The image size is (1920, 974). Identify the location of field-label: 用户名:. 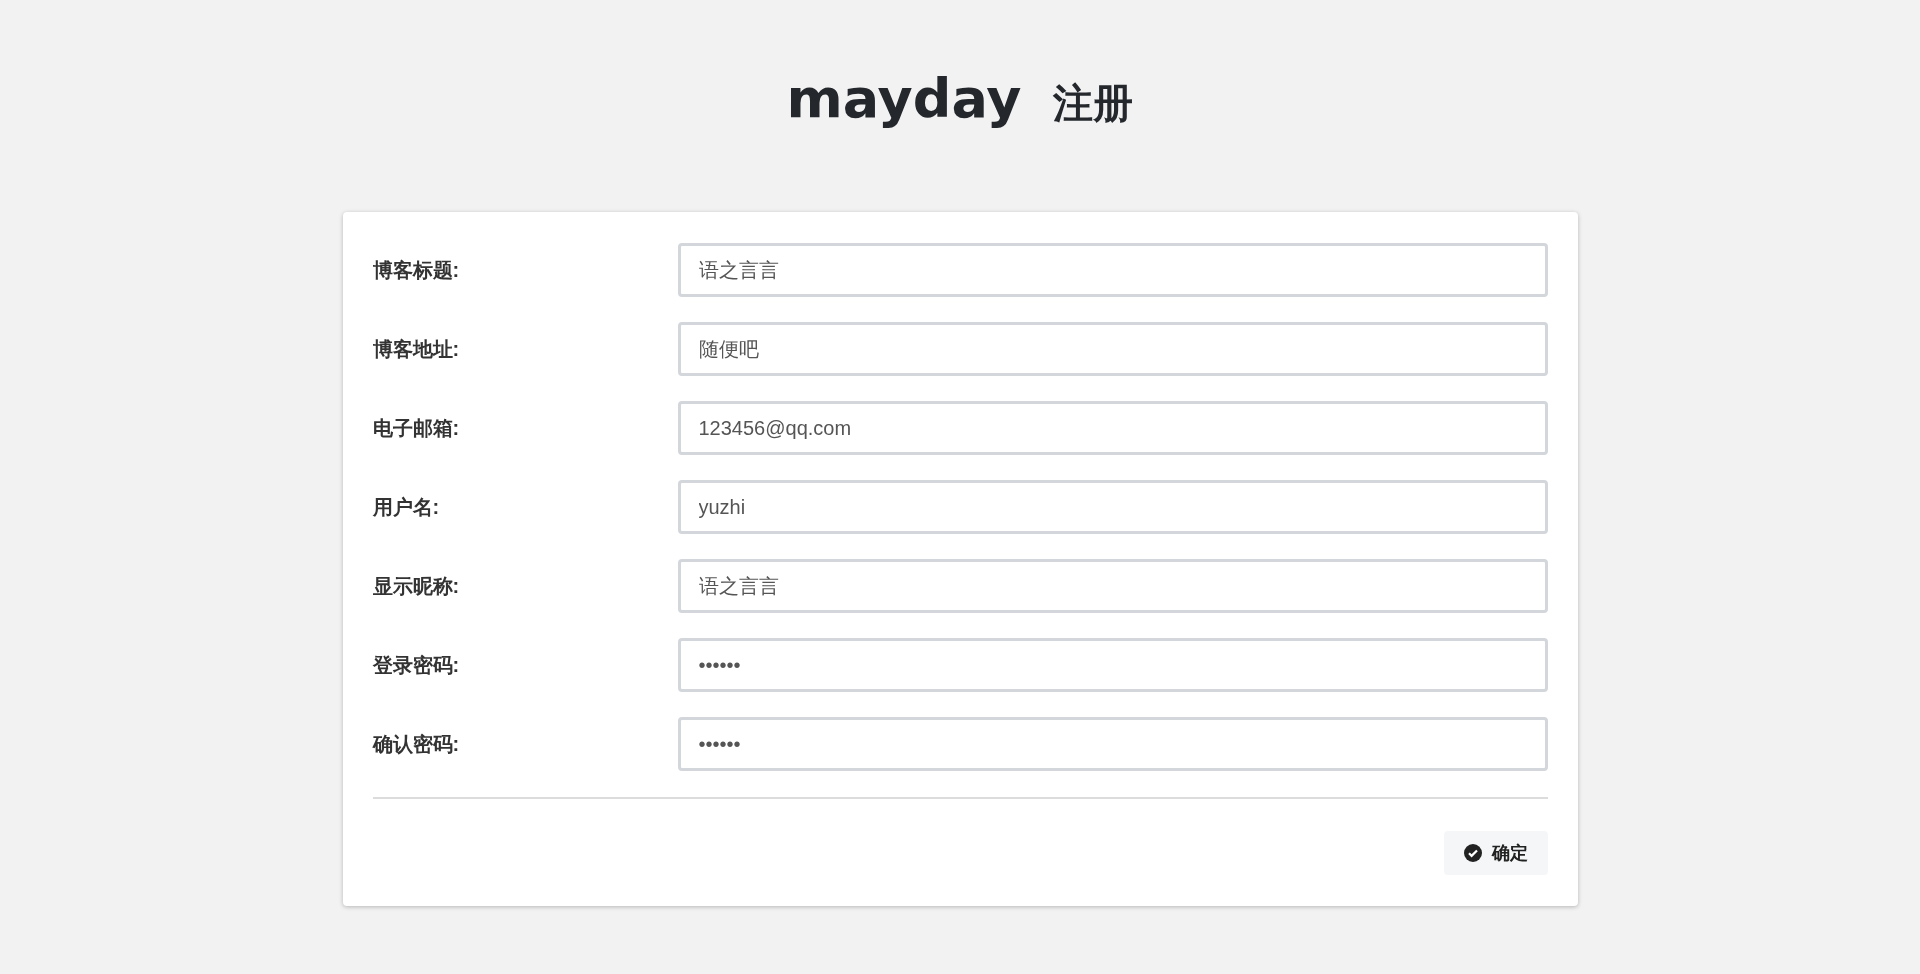
(406, 507).